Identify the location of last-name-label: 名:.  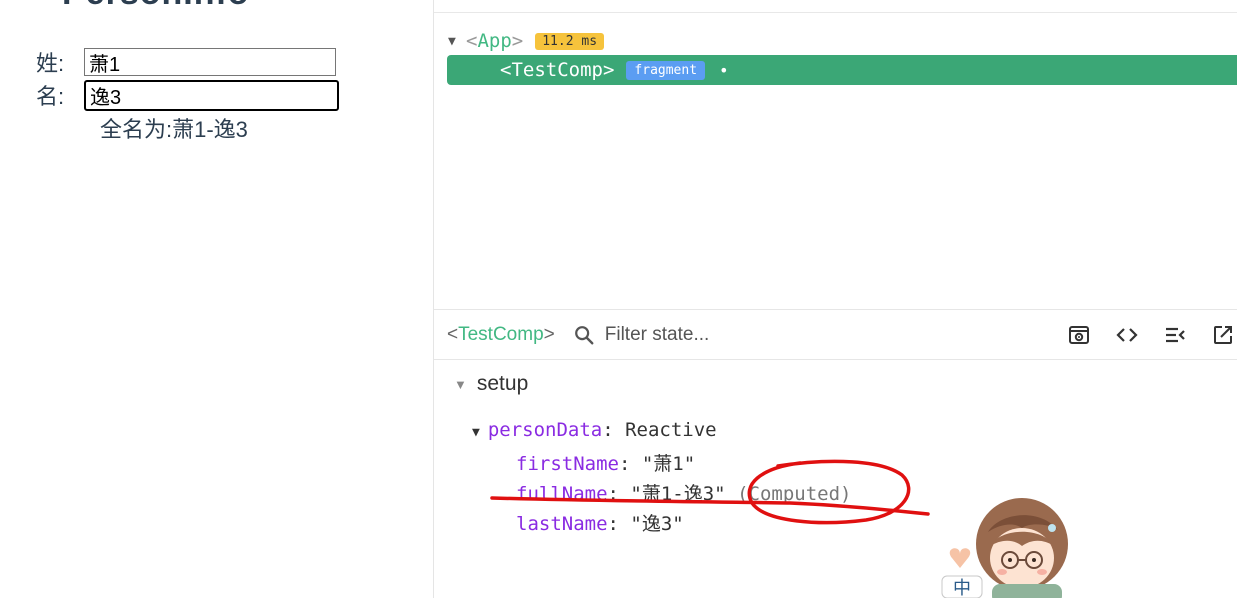
(50, 96).